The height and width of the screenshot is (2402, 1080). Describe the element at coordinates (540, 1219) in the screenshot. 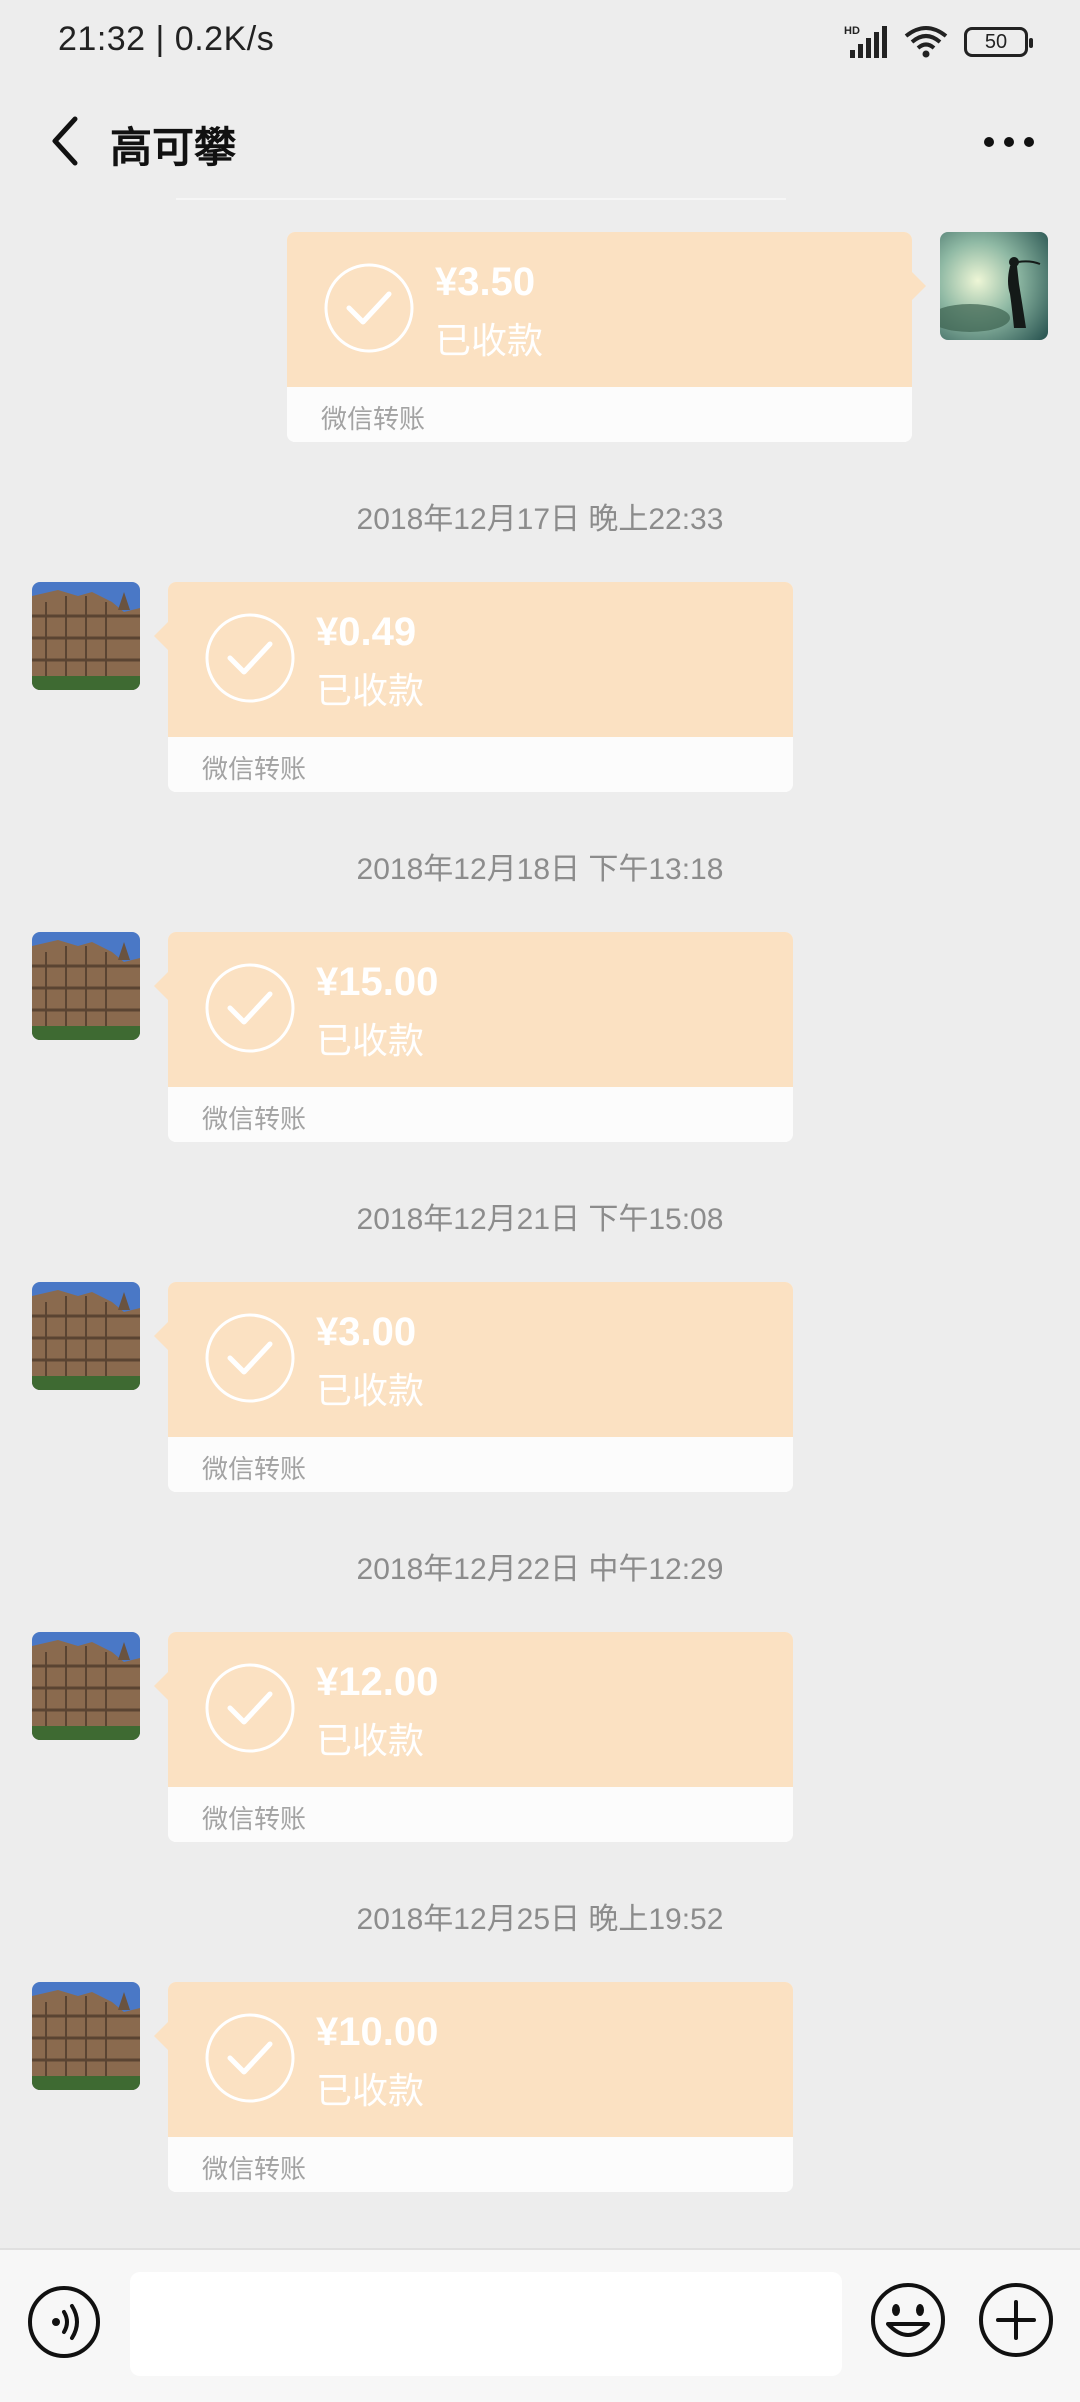

I see `timestamp: 2018年12月21日 下午15:08` at that location.